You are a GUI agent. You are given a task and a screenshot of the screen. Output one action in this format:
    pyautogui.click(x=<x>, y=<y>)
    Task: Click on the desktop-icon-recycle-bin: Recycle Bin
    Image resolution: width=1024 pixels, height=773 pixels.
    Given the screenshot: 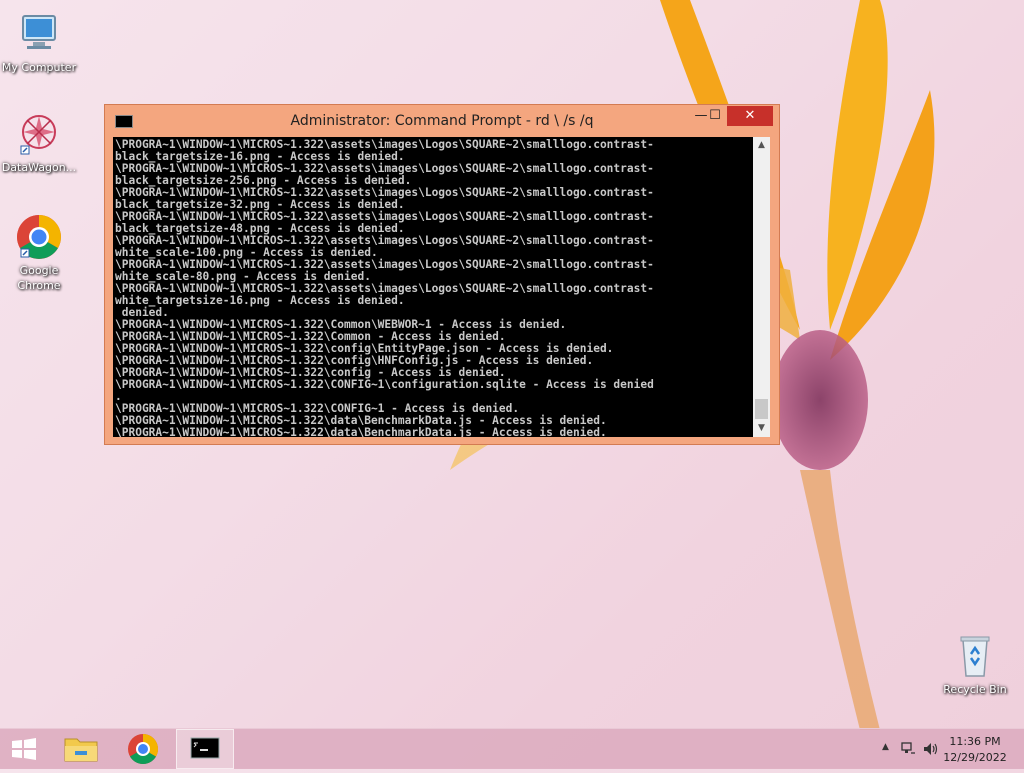 What is the action you would take?
    pyautogui.click(x=975, y=664)
    